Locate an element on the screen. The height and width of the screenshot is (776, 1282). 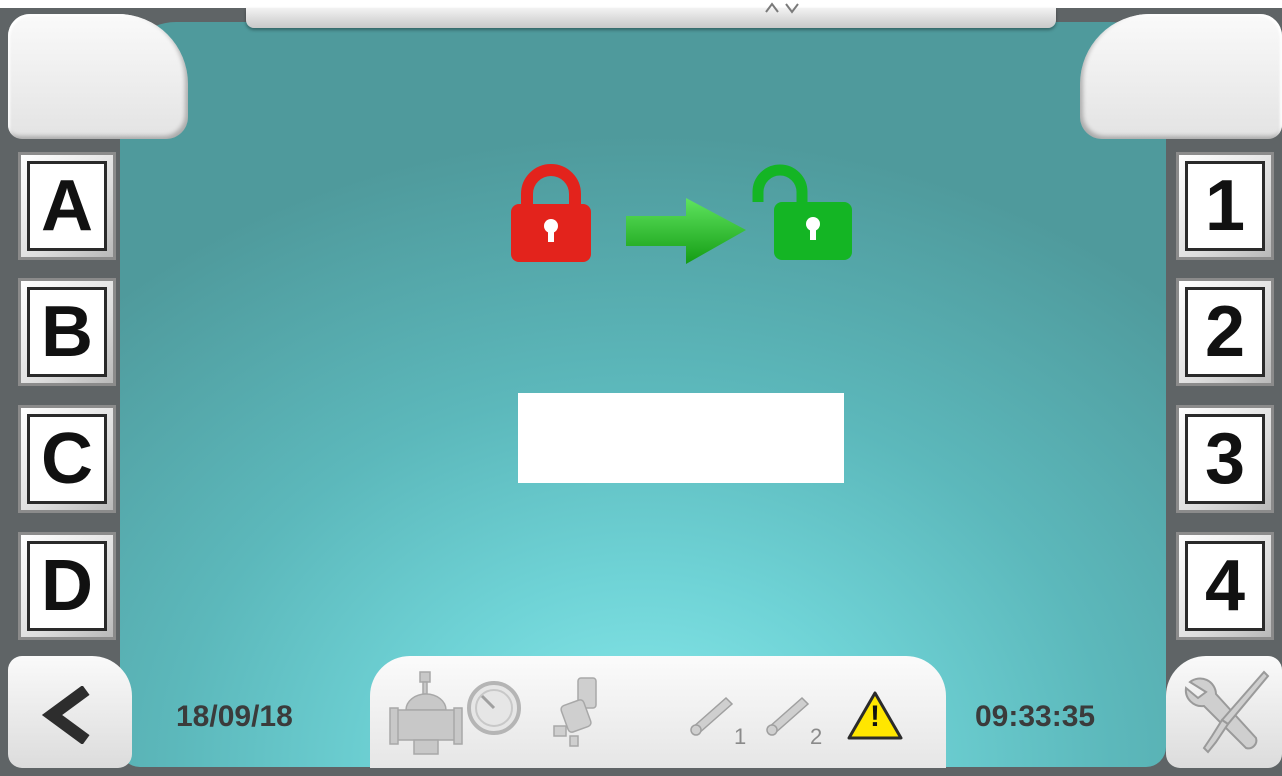
button-1-label: 1 is located at coordinates (1225, 206).